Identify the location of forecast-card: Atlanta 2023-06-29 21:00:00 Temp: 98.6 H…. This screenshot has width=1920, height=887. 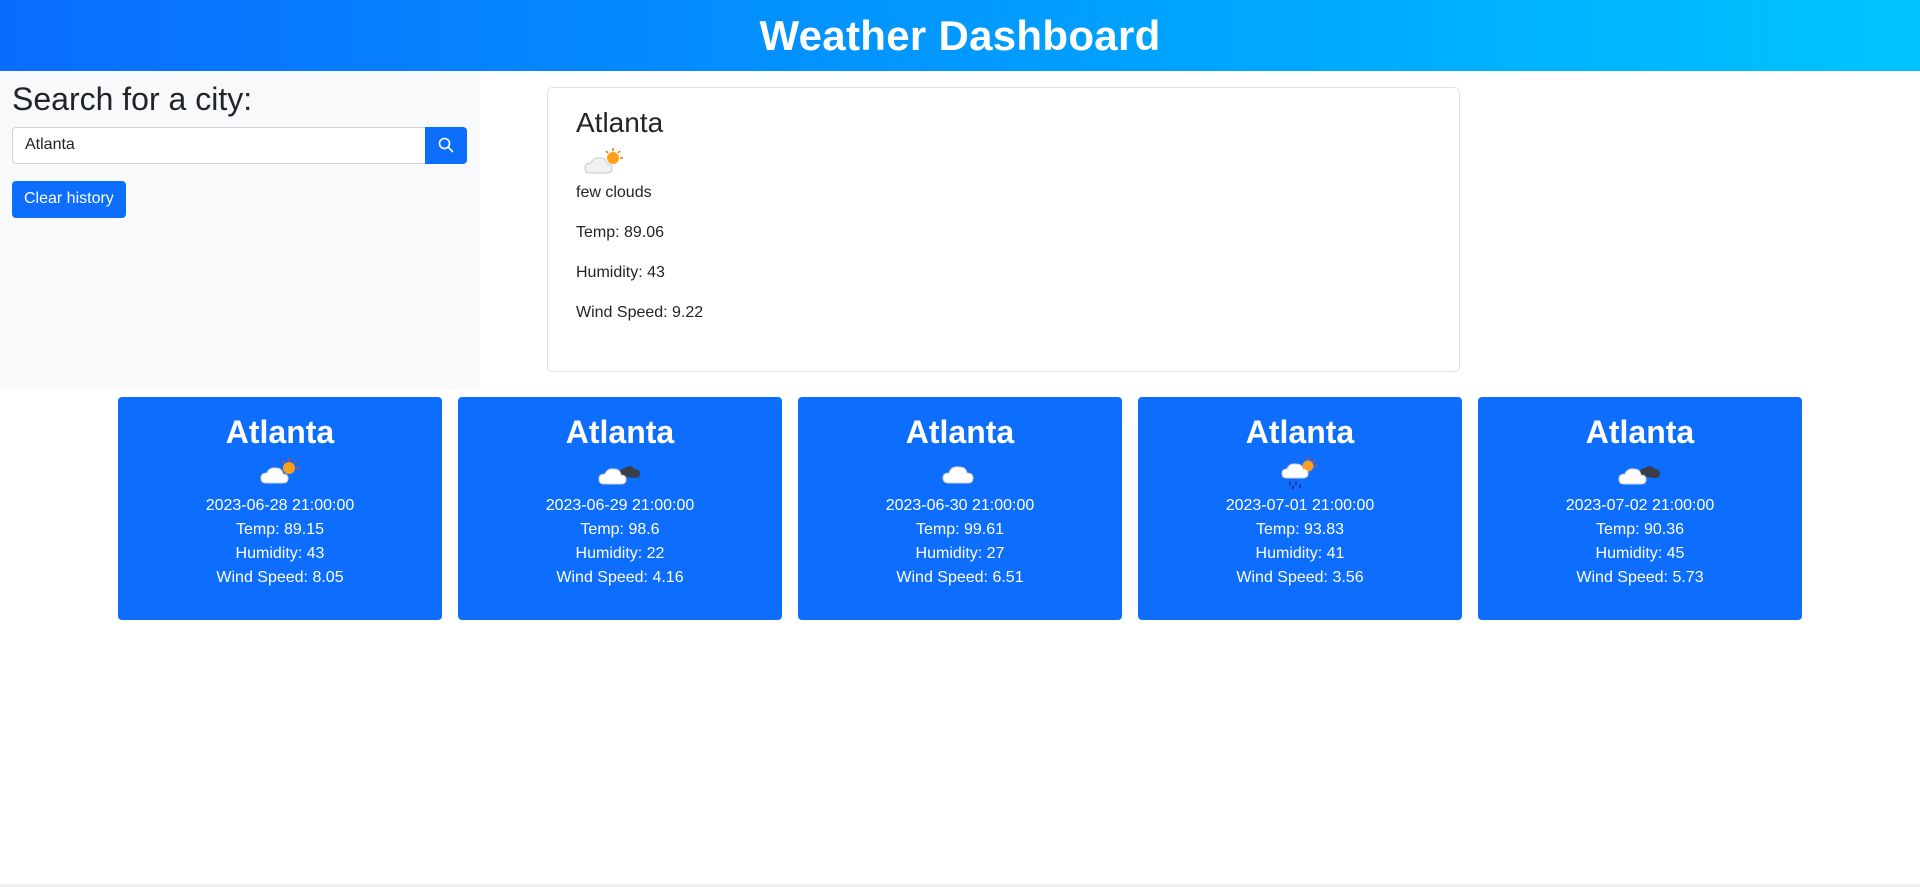
(620, 508).